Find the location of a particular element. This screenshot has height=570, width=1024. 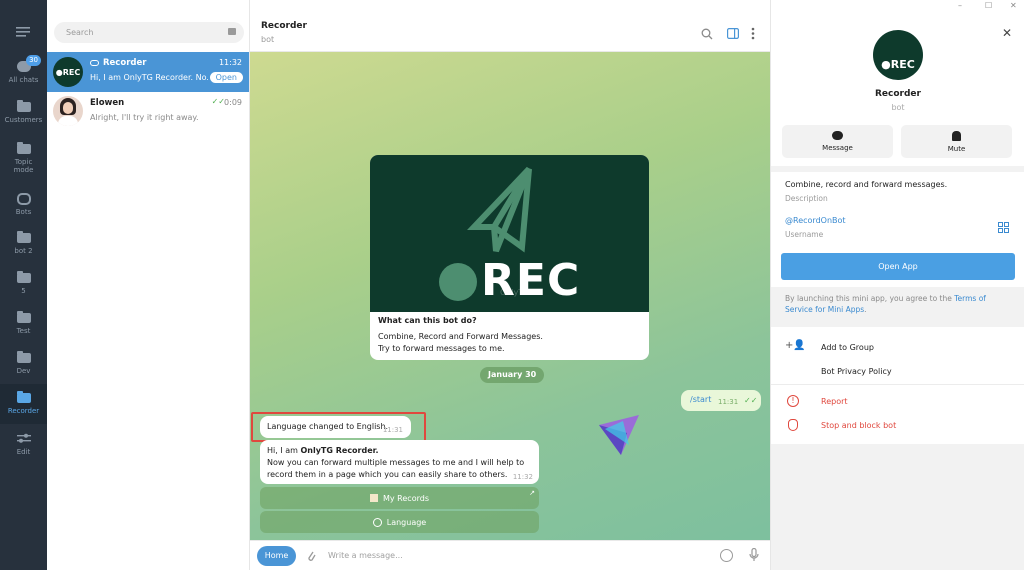

chat-time: 11:32 is located at coordinates (230, 62).